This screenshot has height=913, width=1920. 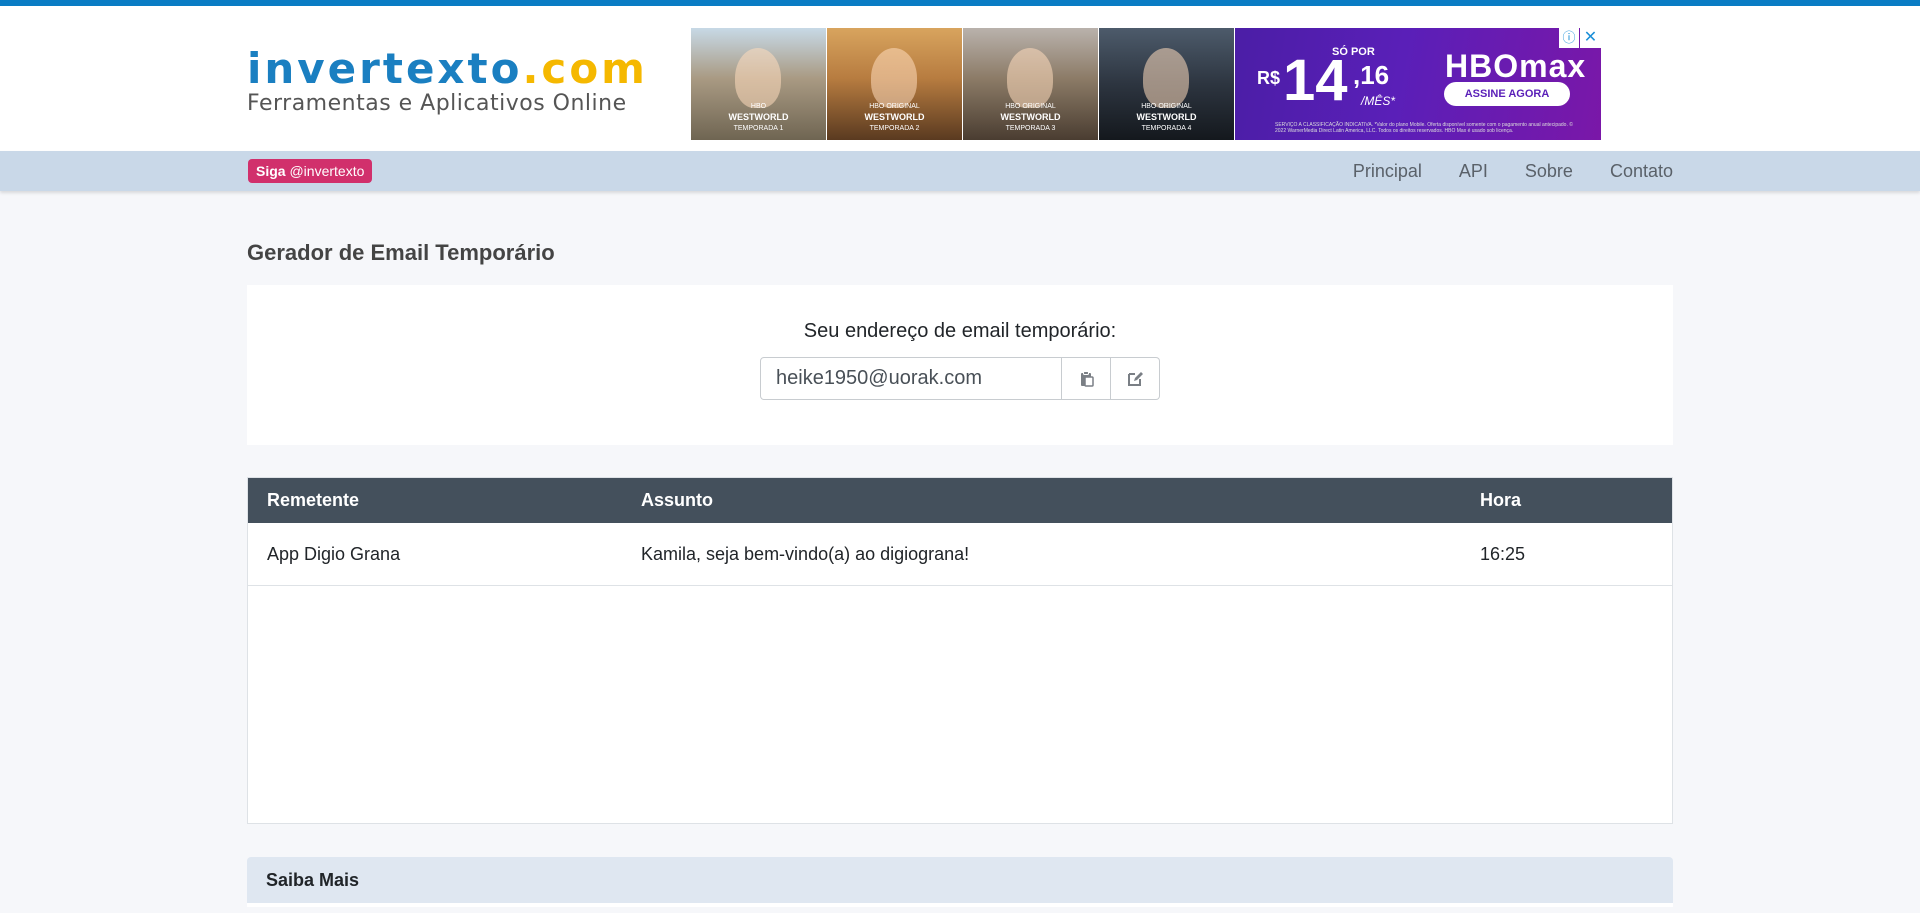 I want to click on ad-panel-season-4: HBO ORIGINAL WESTWORLD TEMPORADA 4, so click(x=1167, y=84).